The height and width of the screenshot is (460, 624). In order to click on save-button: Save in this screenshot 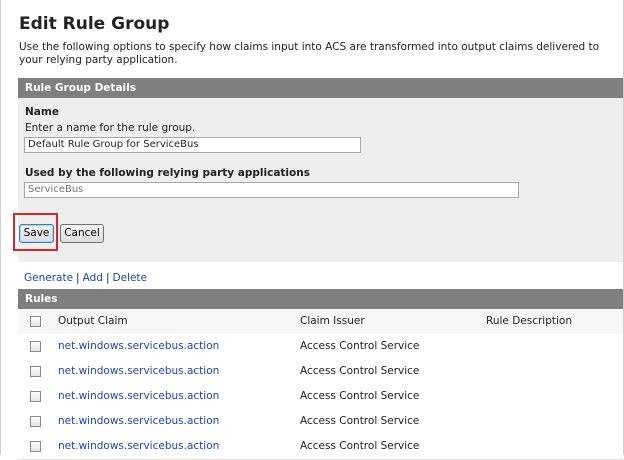, I will do `click(36, 233)`.